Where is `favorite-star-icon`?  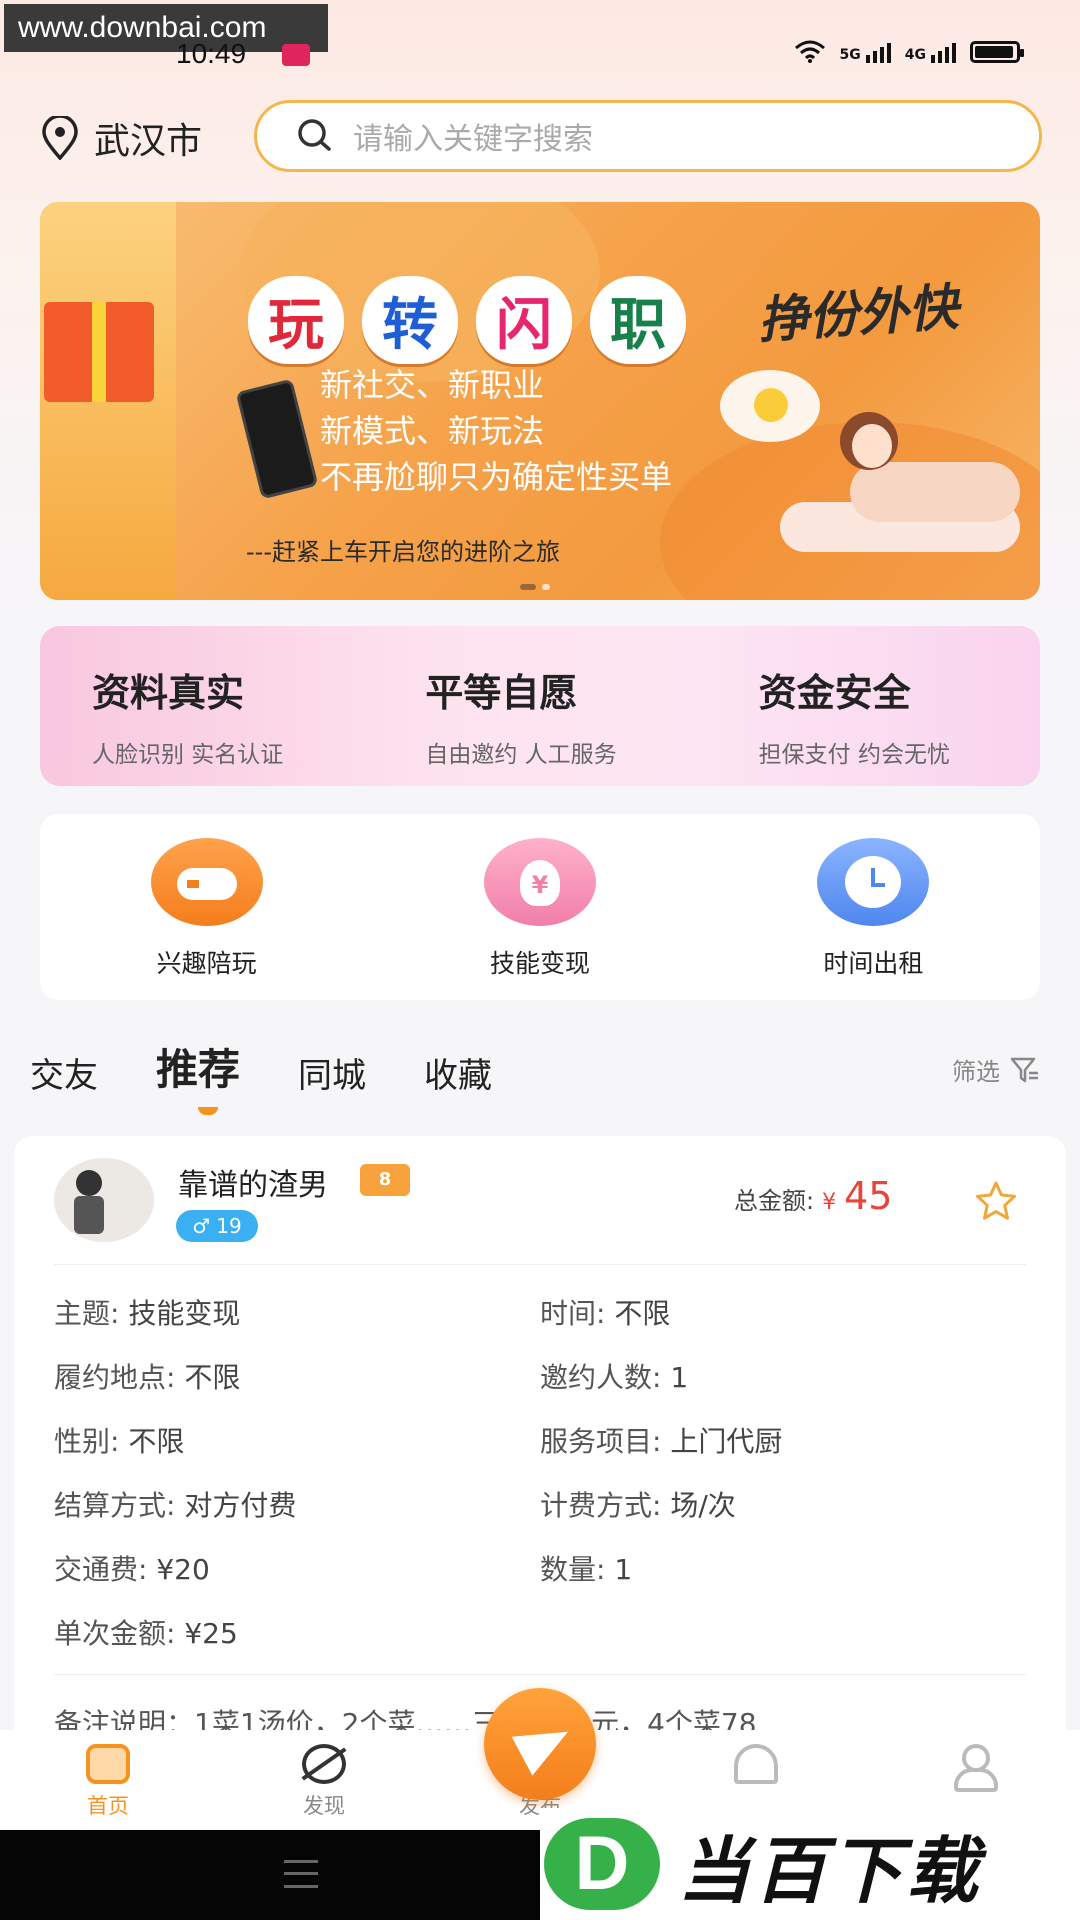
favorite-star-icon is located at coordinates (996, 1201).